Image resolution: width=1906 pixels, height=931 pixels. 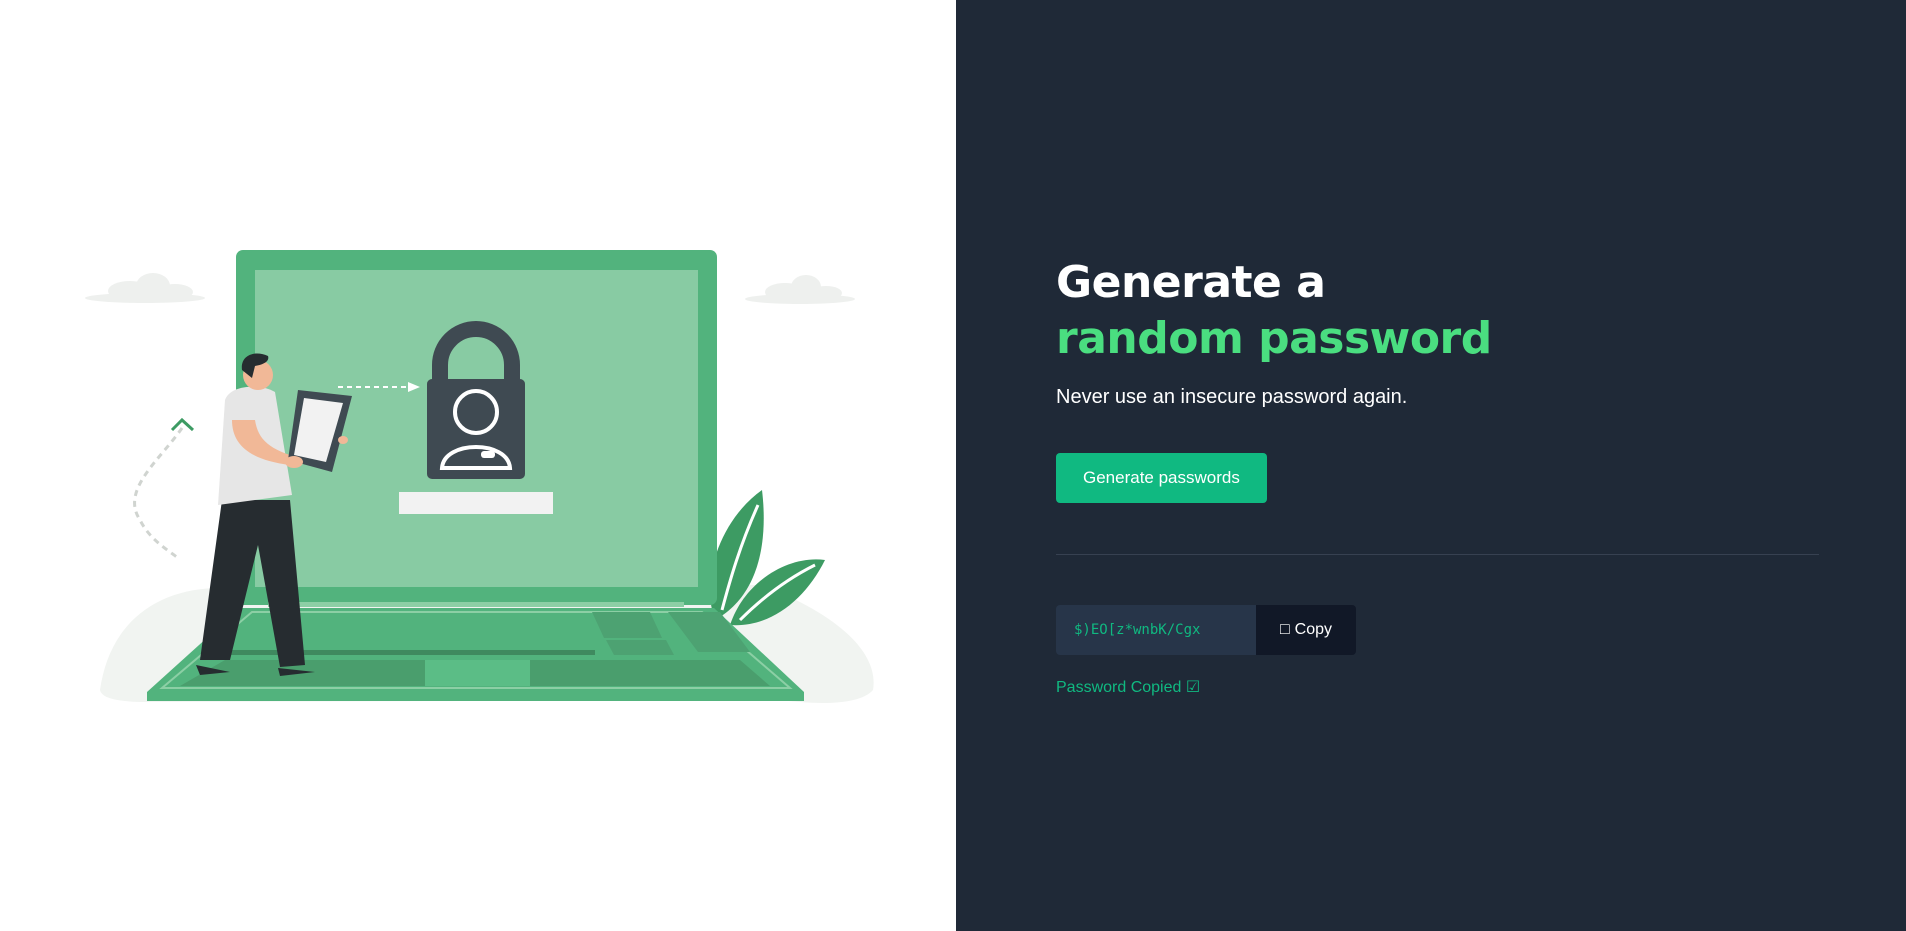 What do you see at coordinates (1437, 630) in the screenshot?
I see `password-output-row: $)EO[z*wnbK/Cgx □ Copy` at bounding box center [1437, 630].